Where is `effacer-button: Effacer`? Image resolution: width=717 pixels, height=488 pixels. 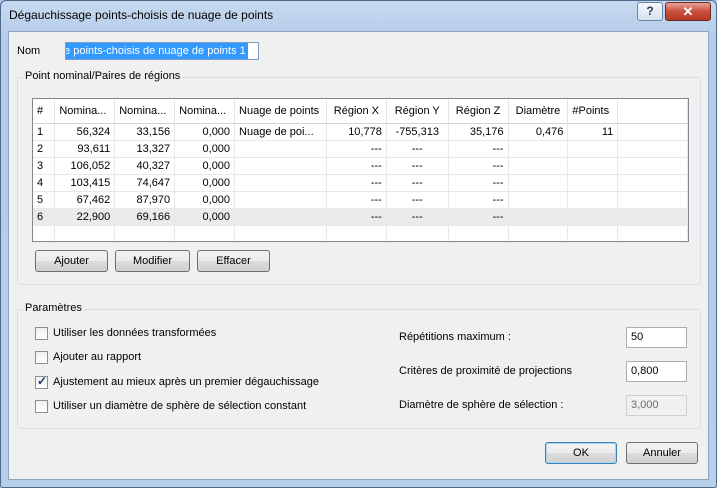
effacer-button: Effacer is located at coordinates (233, 261).